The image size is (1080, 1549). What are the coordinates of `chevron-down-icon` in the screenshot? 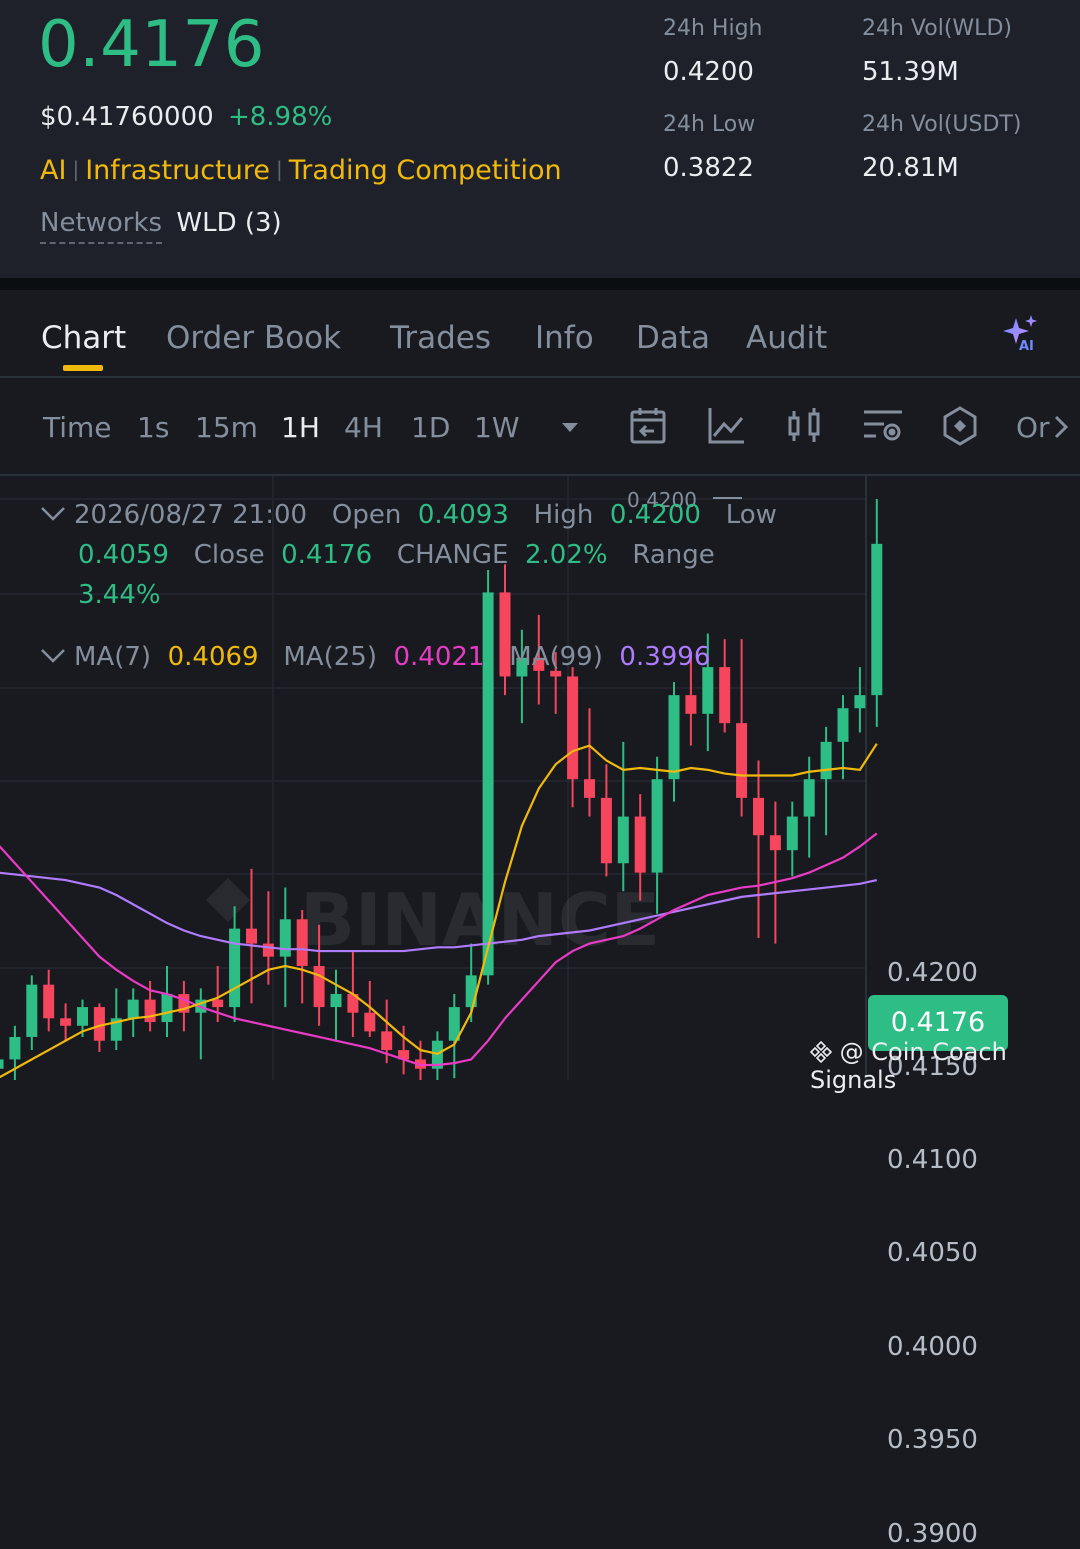 It's located at (570, 428).